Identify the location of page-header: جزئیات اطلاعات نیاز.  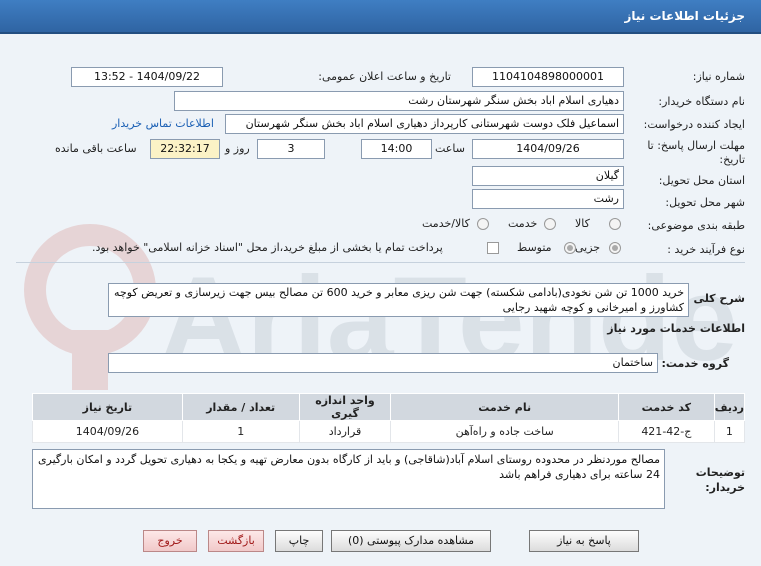
(380, 17).